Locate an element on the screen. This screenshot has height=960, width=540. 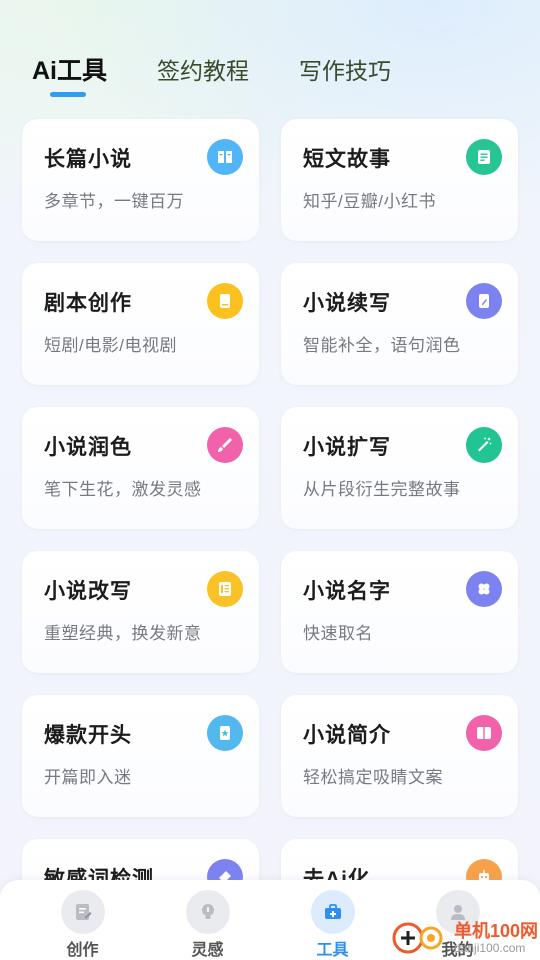
card-title: 小说润色 is located at coordinates (88, 447).